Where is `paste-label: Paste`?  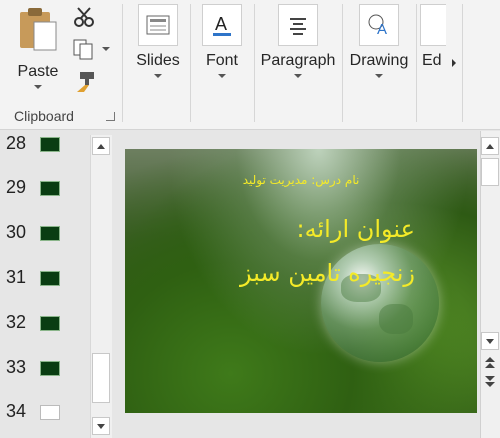 paste-label: Paste is located at coordinates (38, 71).